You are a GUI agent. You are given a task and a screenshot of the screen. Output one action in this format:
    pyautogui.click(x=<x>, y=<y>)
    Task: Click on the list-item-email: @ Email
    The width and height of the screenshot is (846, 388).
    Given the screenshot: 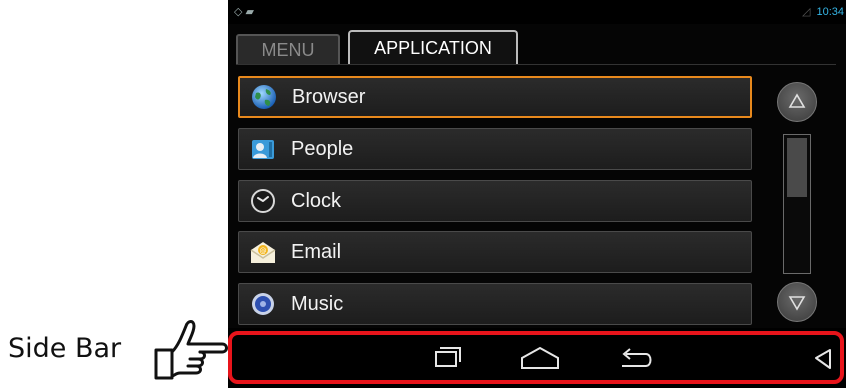 What is the action you would take?
    pyautogui.click(x=495, y=252)
    